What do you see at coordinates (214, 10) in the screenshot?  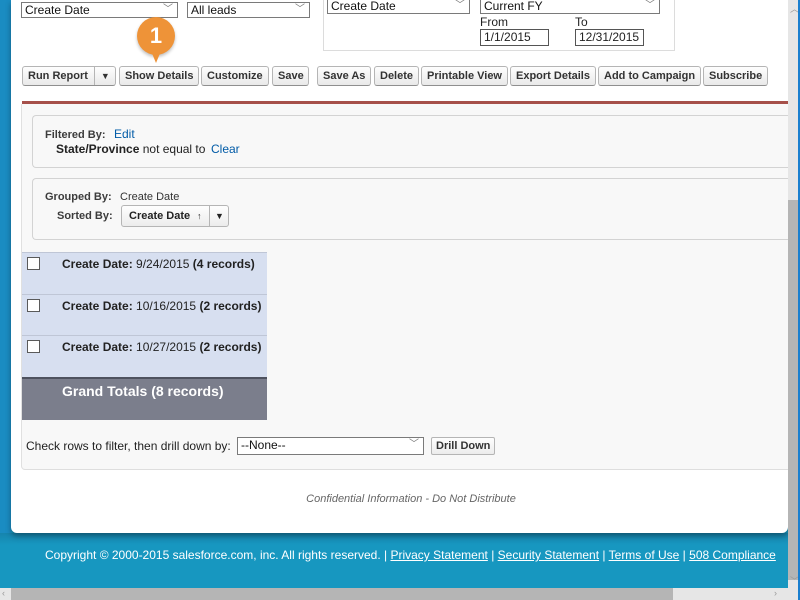 I see `show-select-value: All leads` at bounding box center [214, 10].